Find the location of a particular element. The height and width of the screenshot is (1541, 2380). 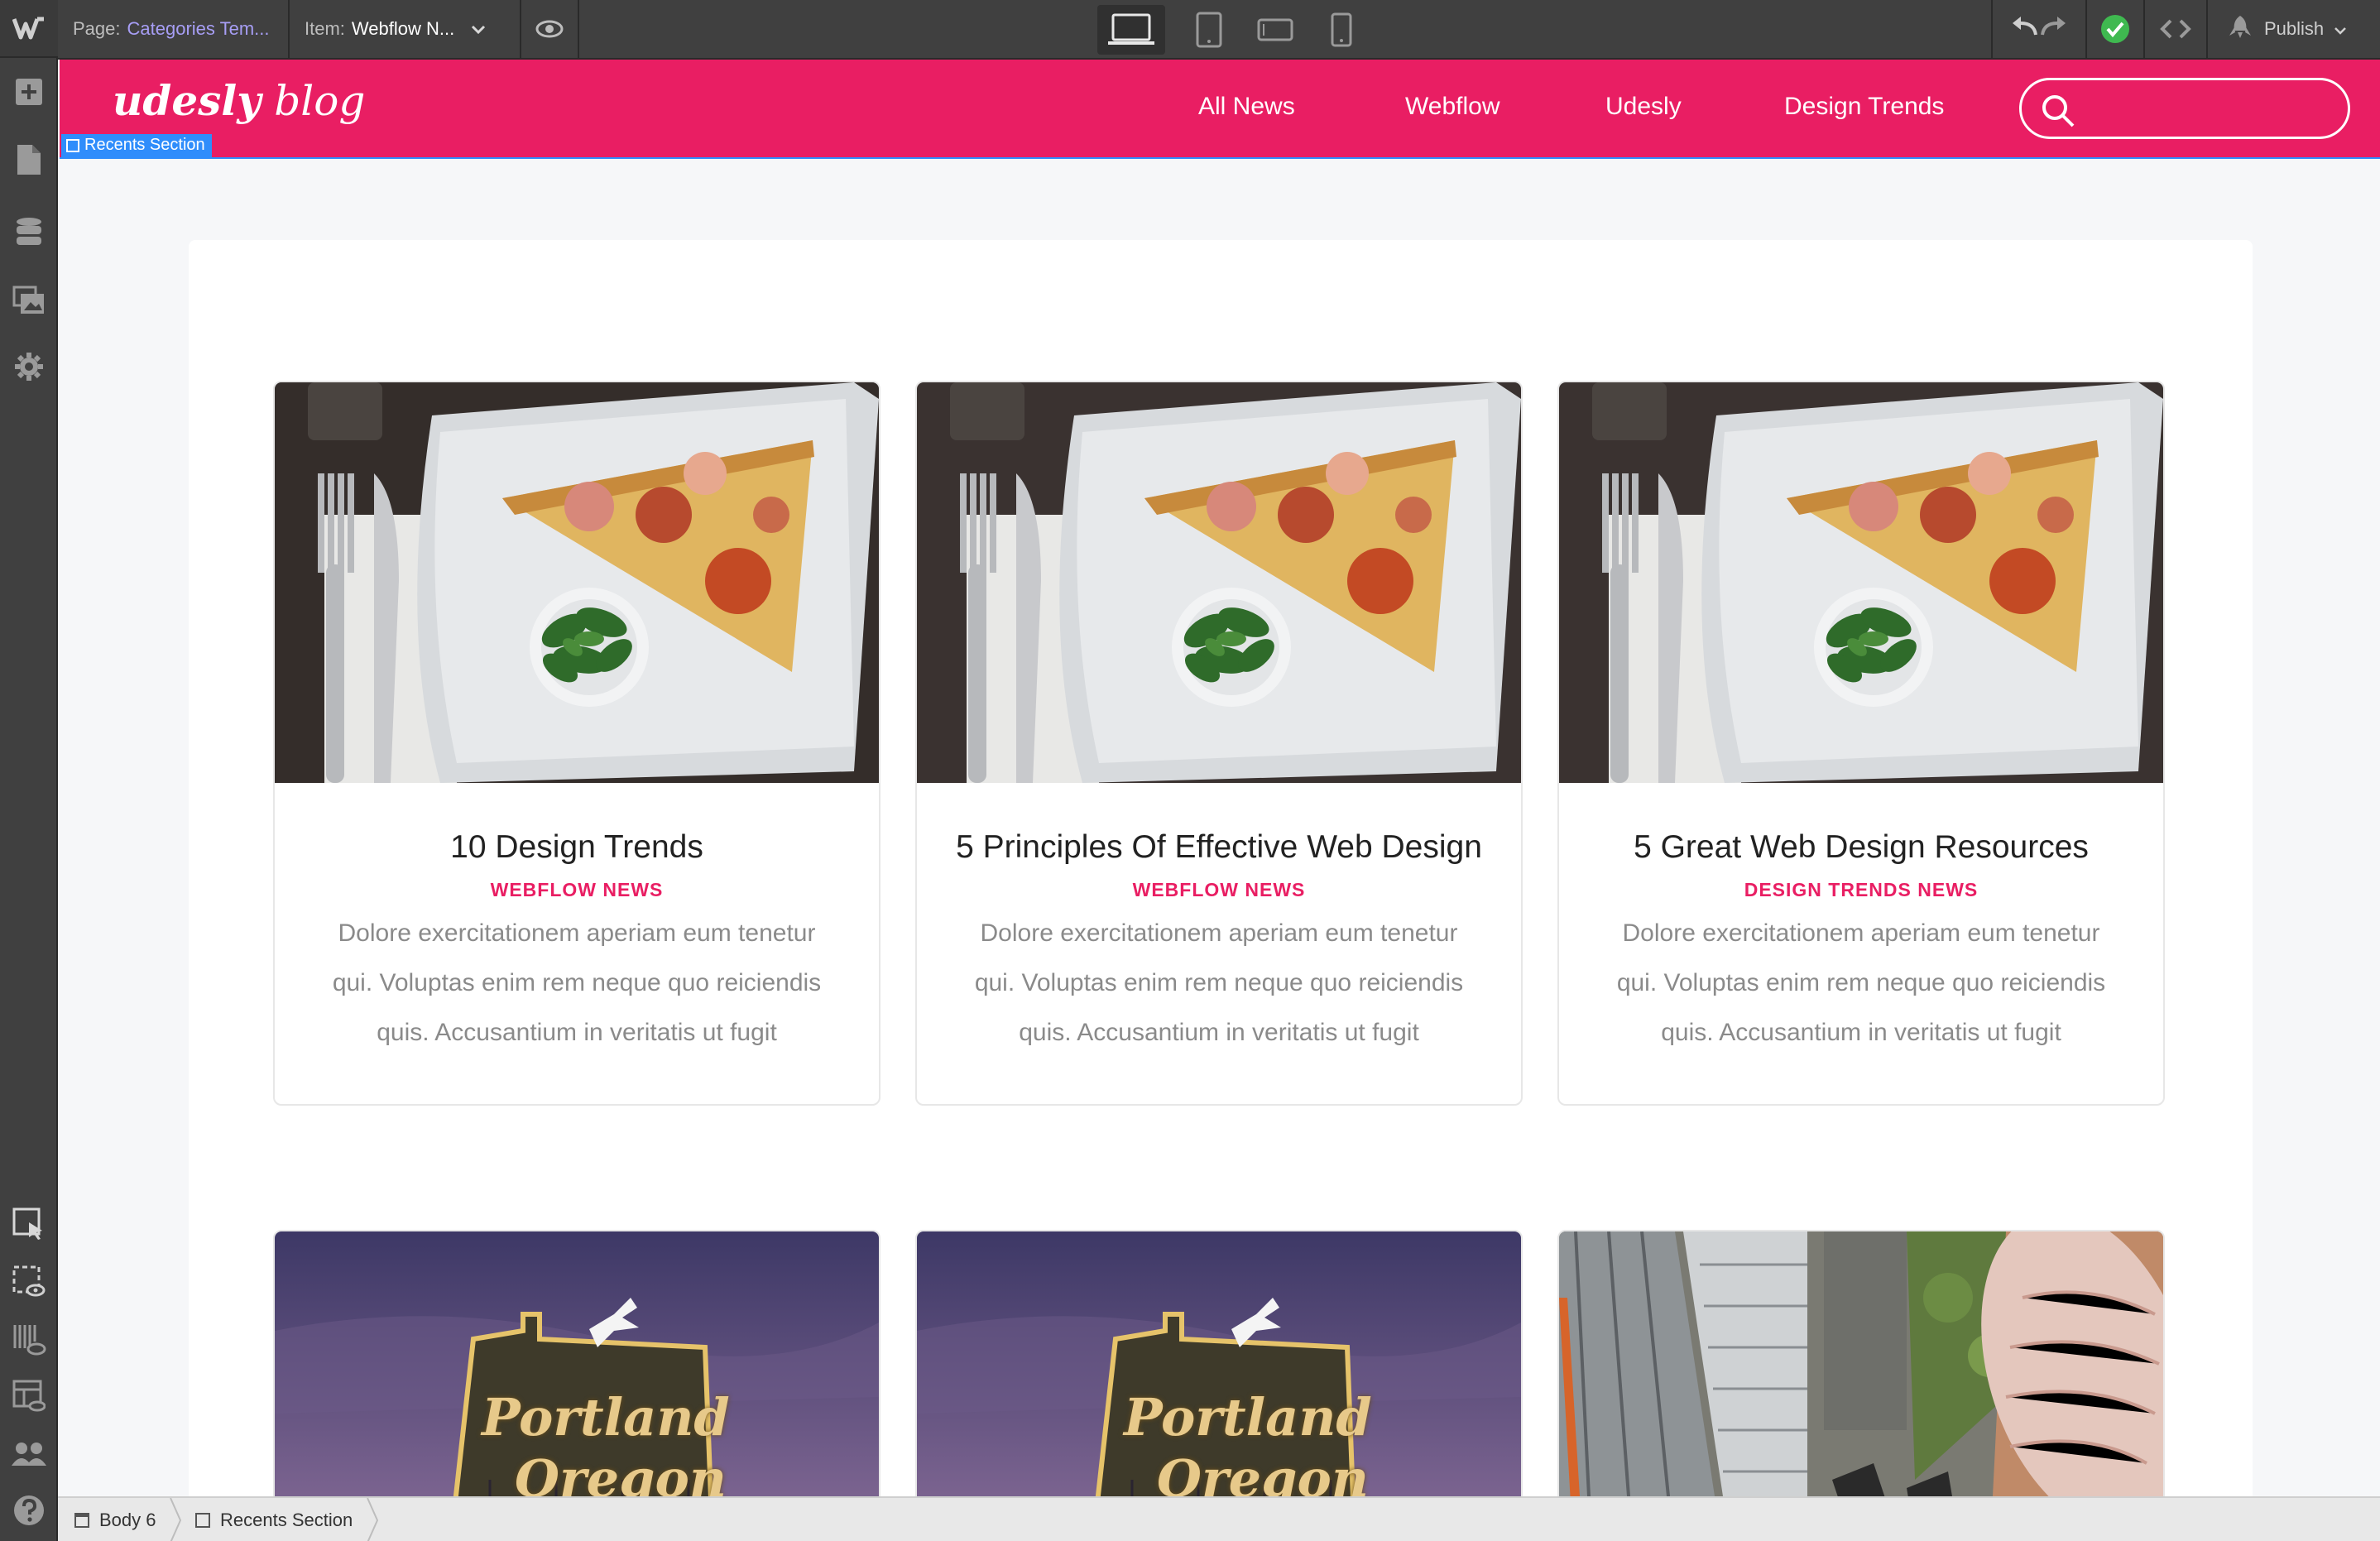

save-status-check-icon is located at coordinates (2116, 29).